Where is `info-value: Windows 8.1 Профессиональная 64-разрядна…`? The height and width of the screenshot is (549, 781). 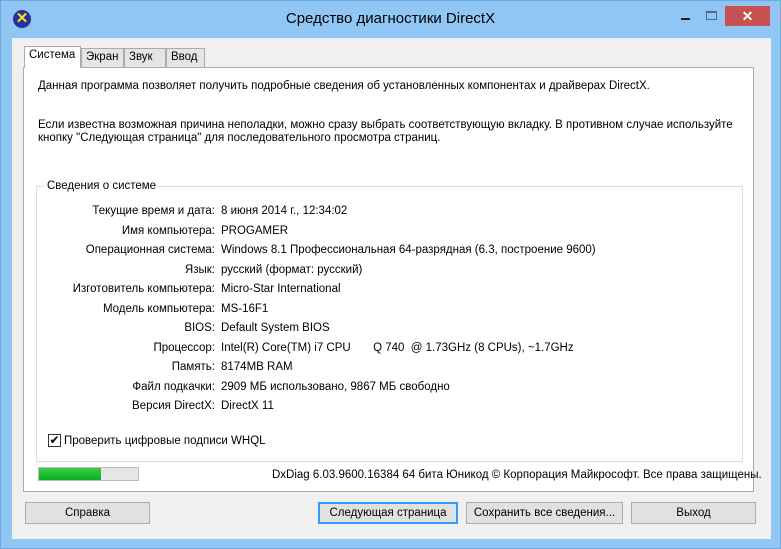 info-value: Windows 8.1 Профессиональная 64-разрядна… is located at coordinates (408, 250).